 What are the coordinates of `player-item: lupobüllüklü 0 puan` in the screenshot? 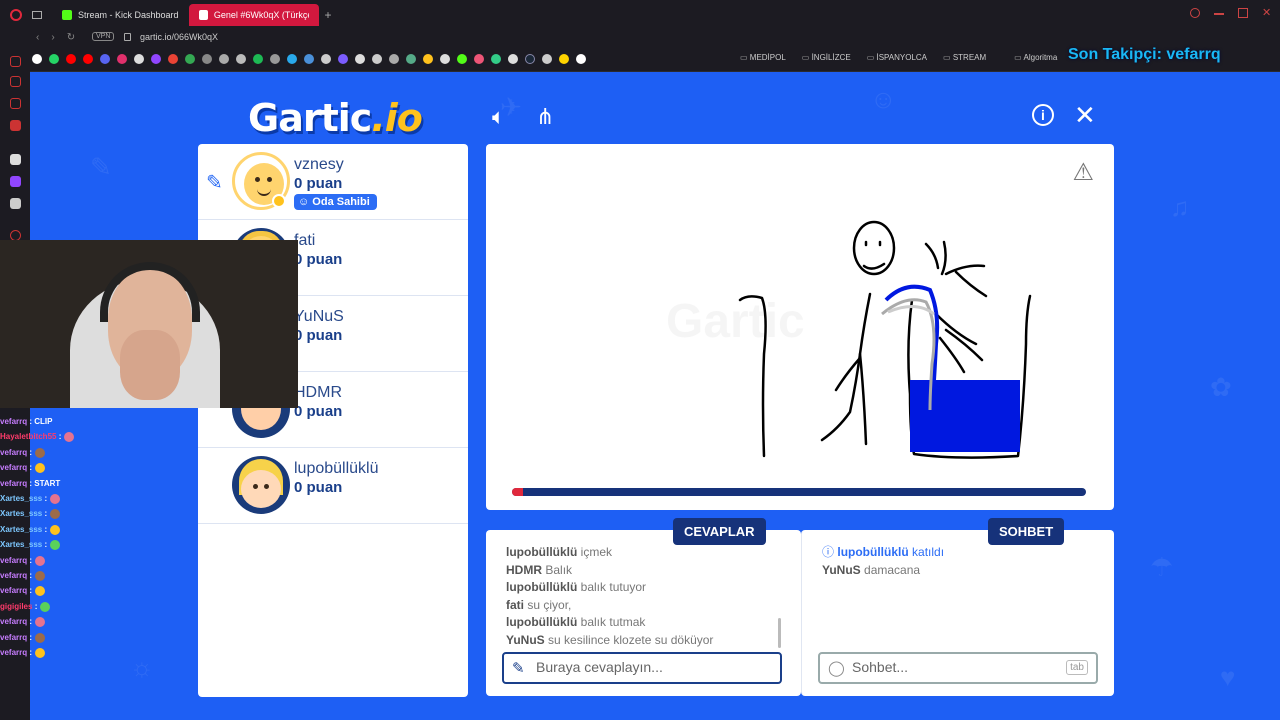 It's located at (333, 486).